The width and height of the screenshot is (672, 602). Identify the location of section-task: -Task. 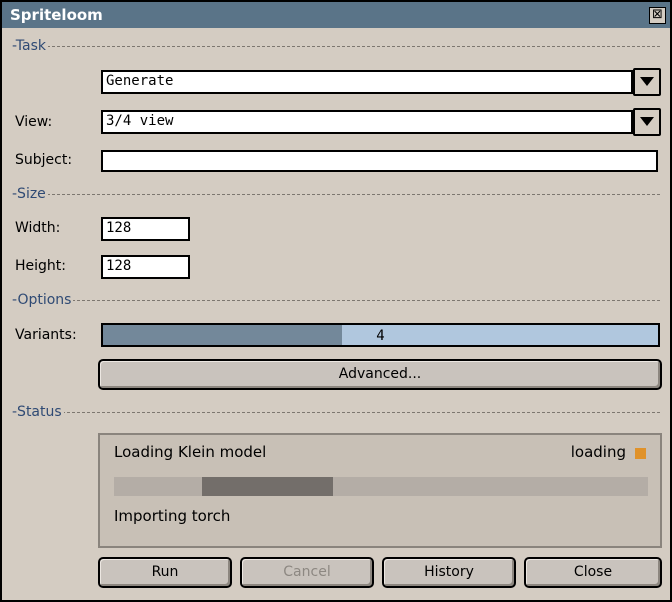
(336, 46).